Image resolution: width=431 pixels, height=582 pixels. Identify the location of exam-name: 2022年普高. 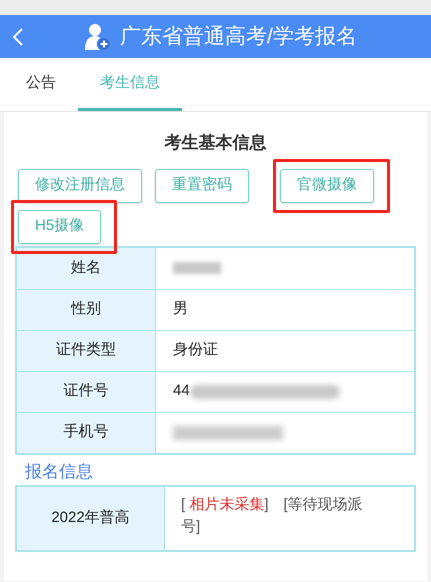
(91, 518).